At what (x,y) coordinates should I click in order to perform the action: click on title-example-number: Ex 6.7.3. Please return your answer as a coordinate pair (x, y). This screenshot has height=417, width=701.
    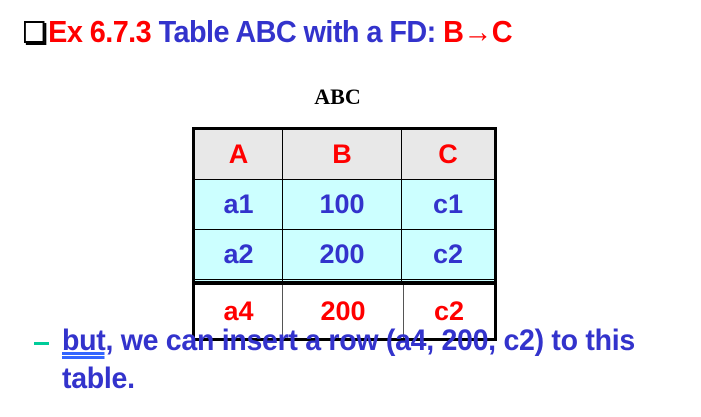
    Looking at the image, I should click on (100, 31).